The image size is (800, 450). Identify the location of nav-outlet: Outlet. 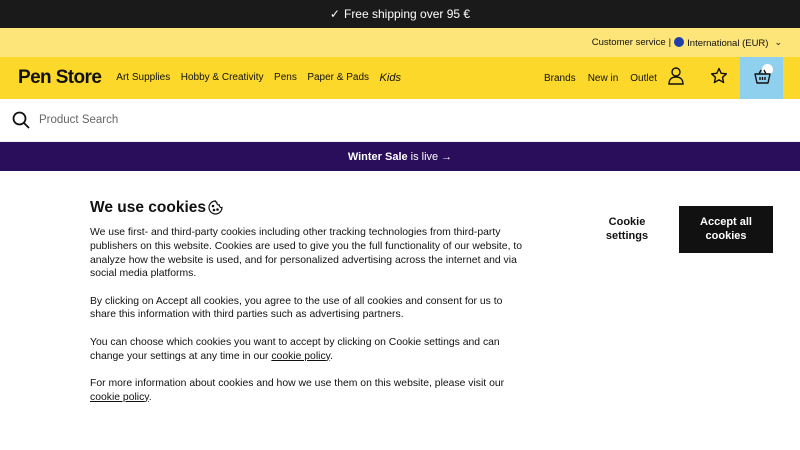
(643, 78).